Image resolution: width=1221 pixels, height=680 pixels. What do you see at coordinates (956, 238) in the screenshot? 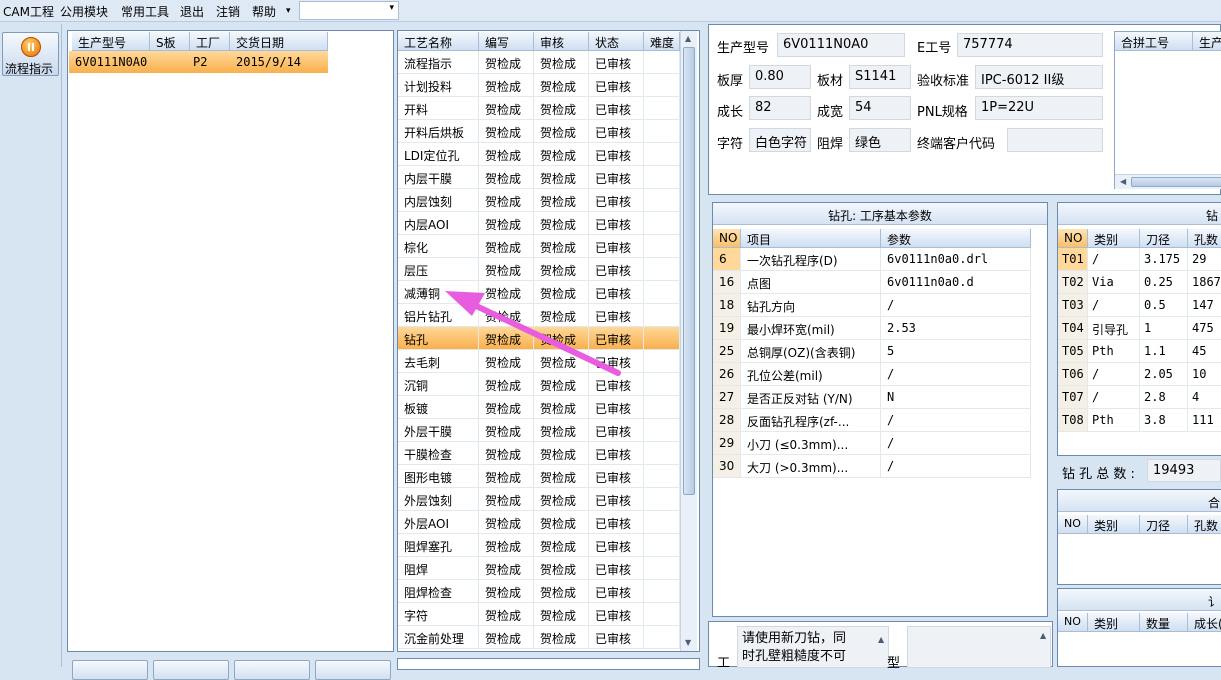
I see `params-col-value: 参数` at bounding box center [956, 238].